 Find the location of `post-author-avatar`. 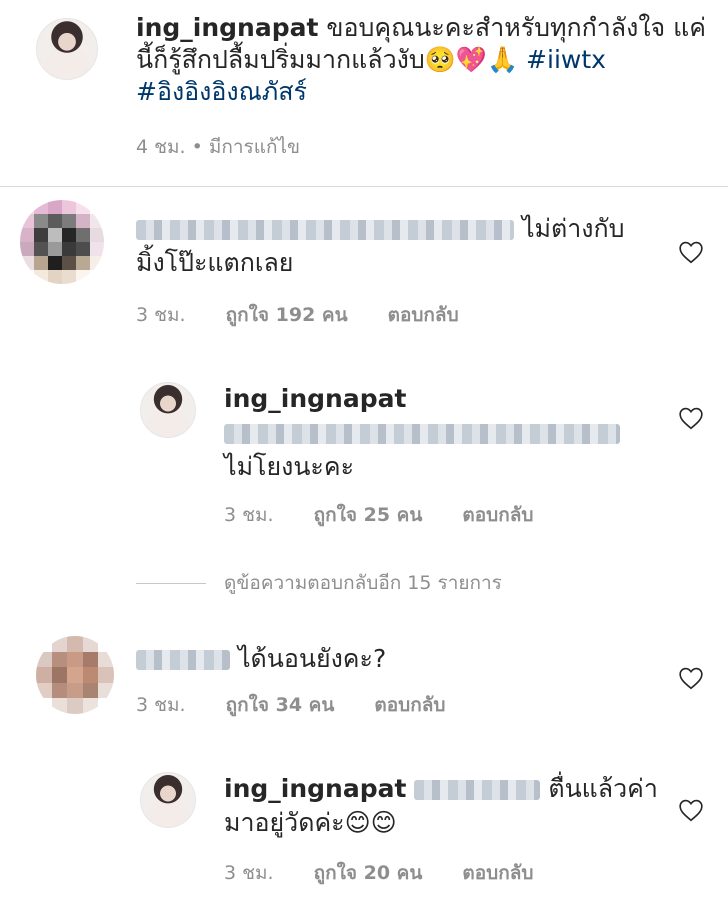

post-author-avatar is located at coordinates (67, 49).